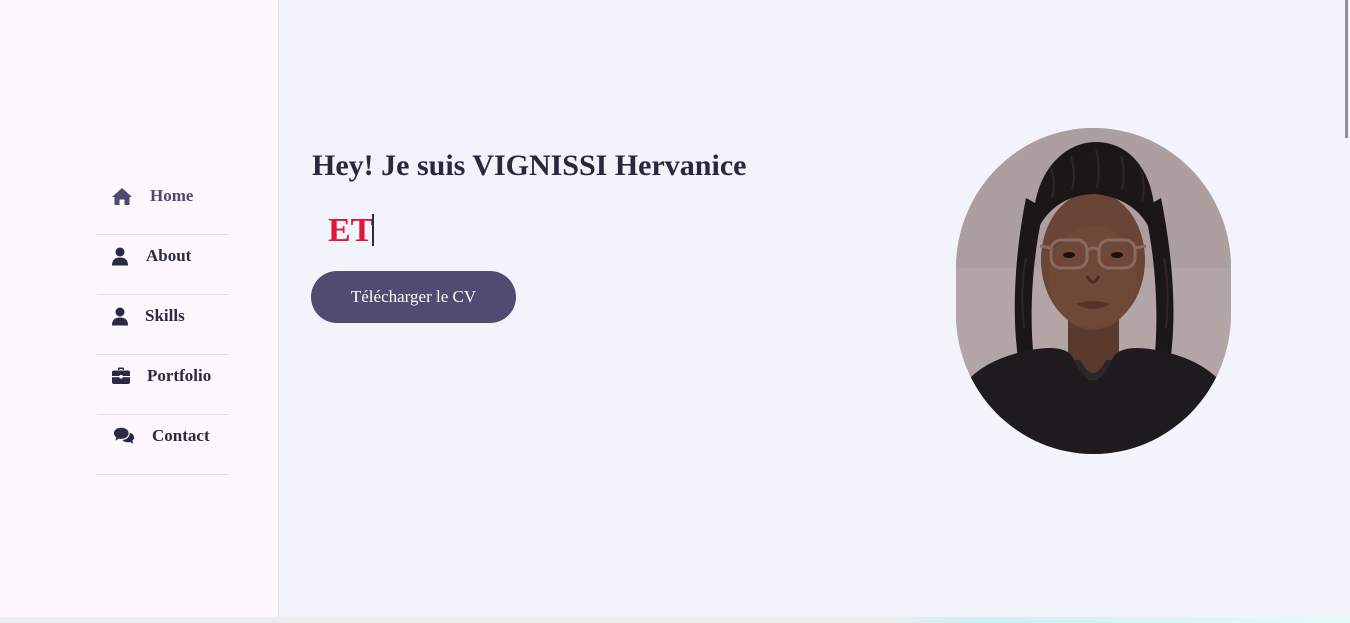 The width and height of the screenshot is (1350, 623). Describe the element at coordinates (1093, 291) in the screenshot. I see `profile-photo` at that location.